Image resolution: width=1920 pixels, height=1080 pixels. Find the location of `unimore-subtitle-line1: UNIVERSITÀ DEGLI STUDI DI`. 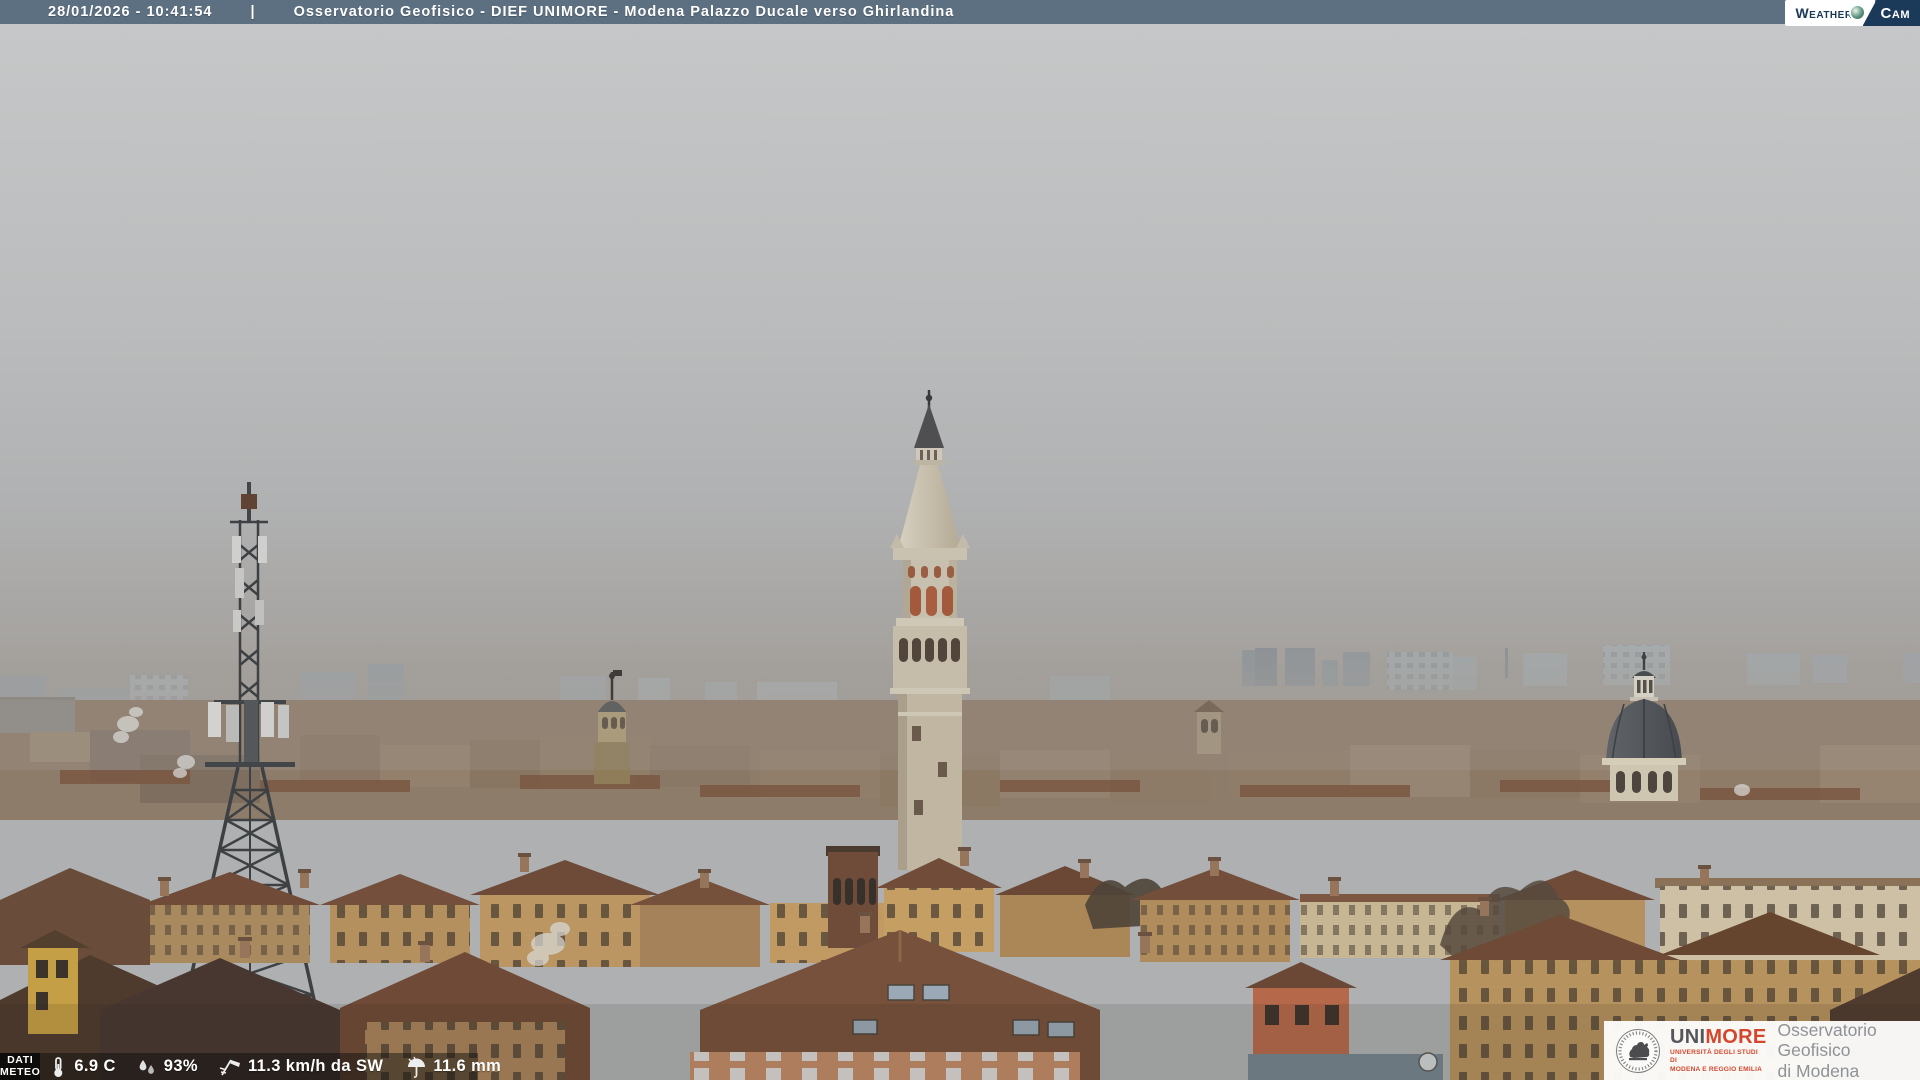

unimore-subtitle-line1: UNIVERSITÀ DEGLI STUDI DI is located at coordinates (1714, 1057).